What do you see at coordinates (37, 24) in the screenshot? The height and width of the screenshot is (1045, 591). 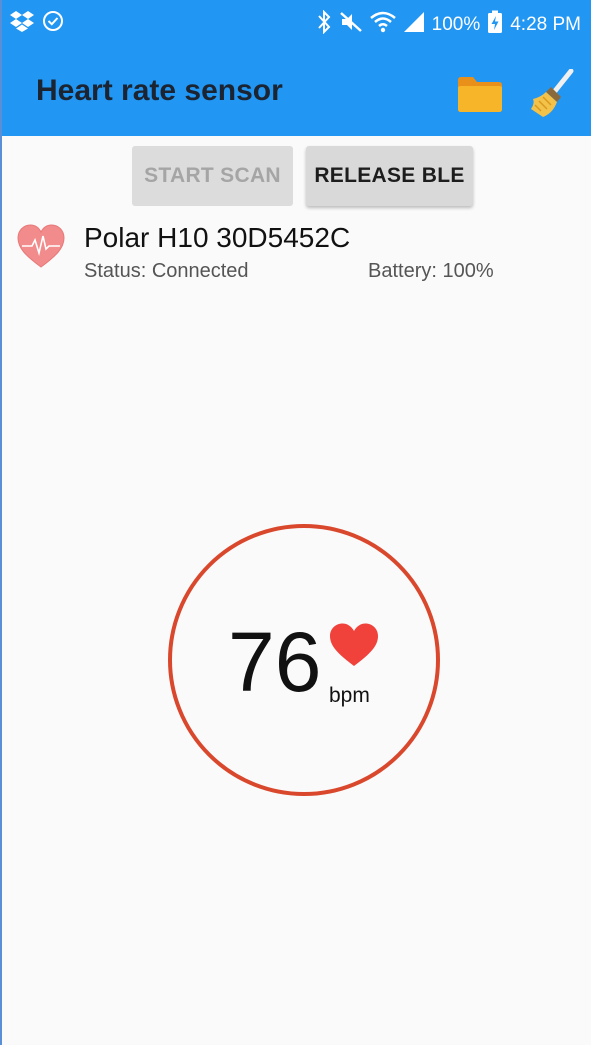 I see `status-bar-left` at bounding box center [37, 24].